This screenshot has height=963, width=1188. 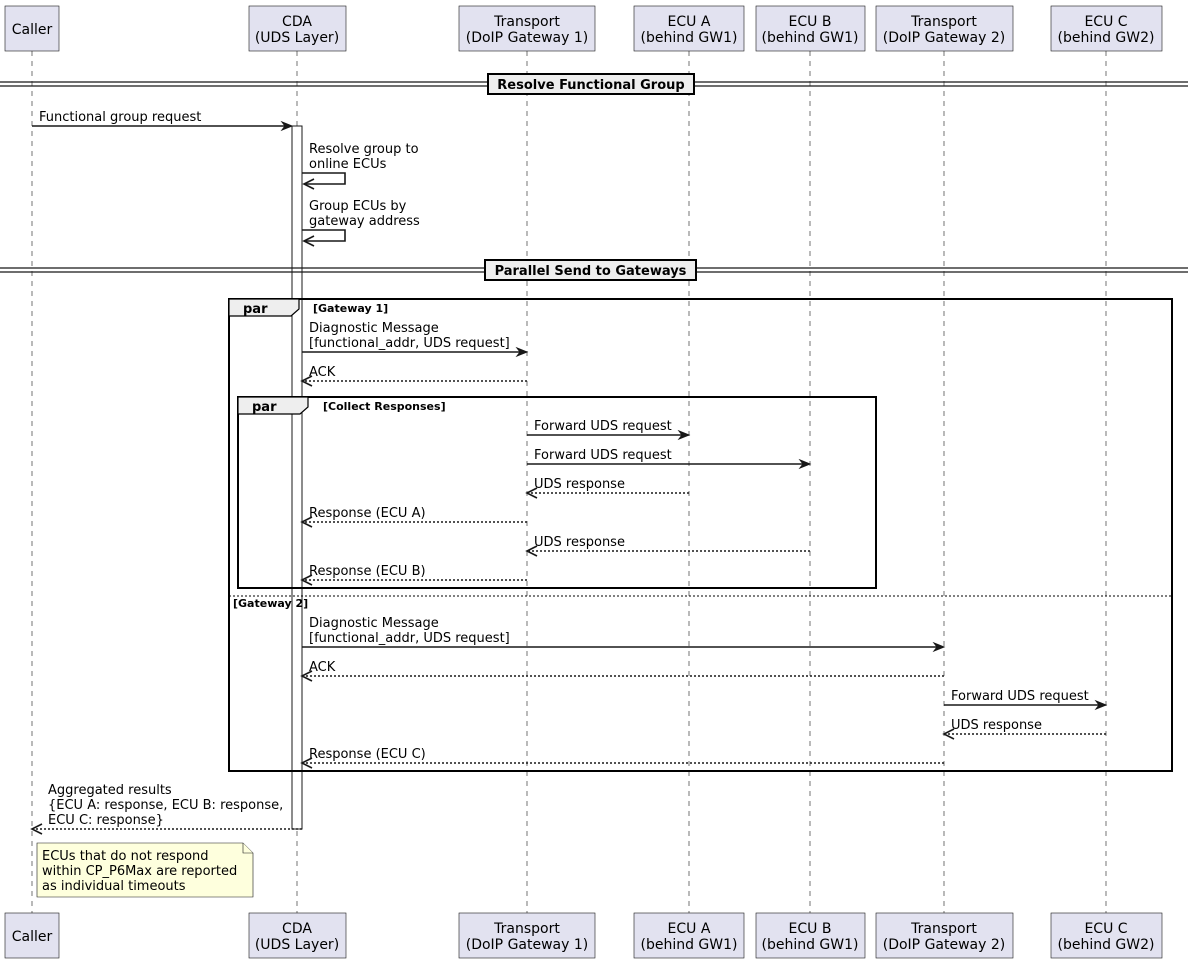 I want to click on message-label: online ECUs, so click(x=348, y=164).